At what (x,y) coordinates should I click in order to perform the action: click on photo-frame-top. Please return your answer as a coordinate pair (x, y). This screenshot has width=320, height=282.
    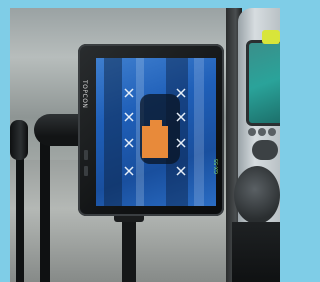
    Looking at the image, I should click on (140, 4).